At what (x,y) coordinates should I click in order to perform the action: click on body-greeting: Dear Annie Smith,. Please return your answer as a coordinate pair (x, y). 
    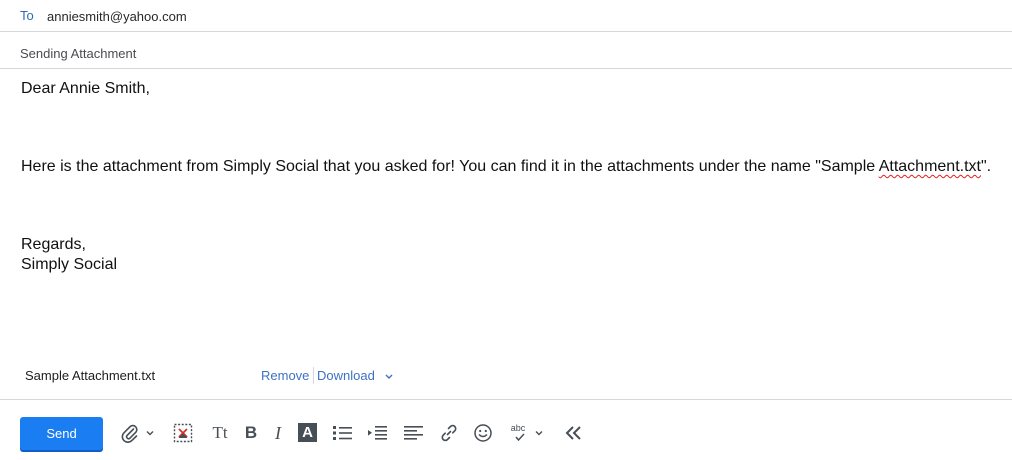
    Looking at the image, I should click on (85, 88).